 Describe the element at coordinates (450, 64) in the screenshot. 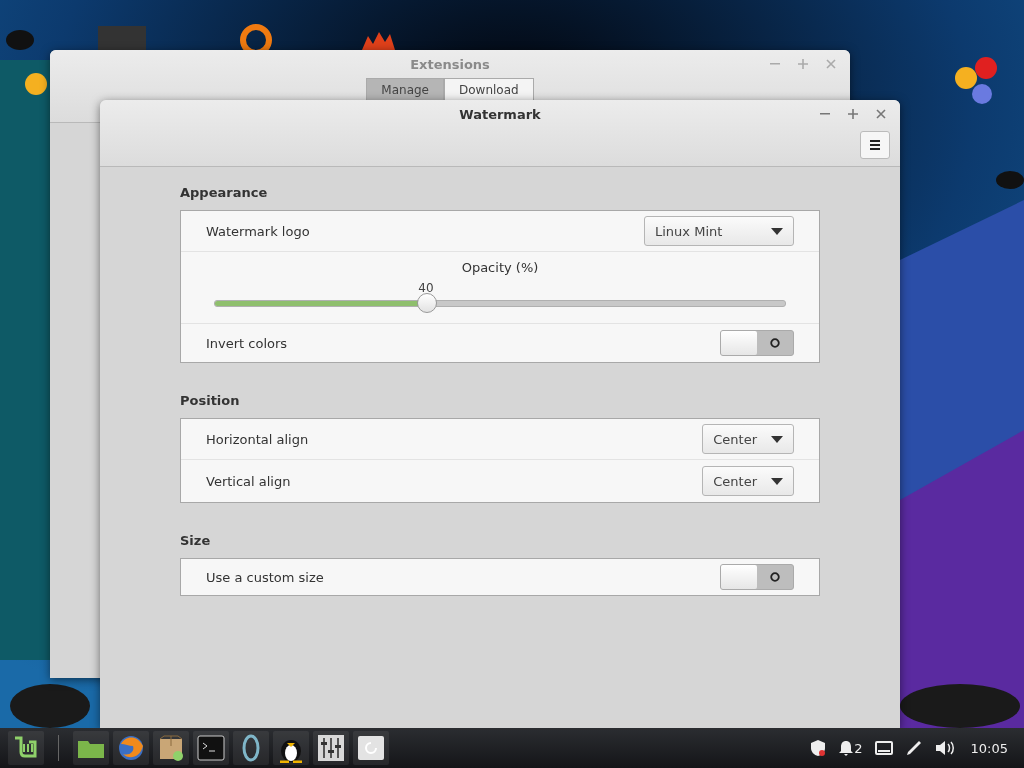

I see `window-title: Extensions` at that location.